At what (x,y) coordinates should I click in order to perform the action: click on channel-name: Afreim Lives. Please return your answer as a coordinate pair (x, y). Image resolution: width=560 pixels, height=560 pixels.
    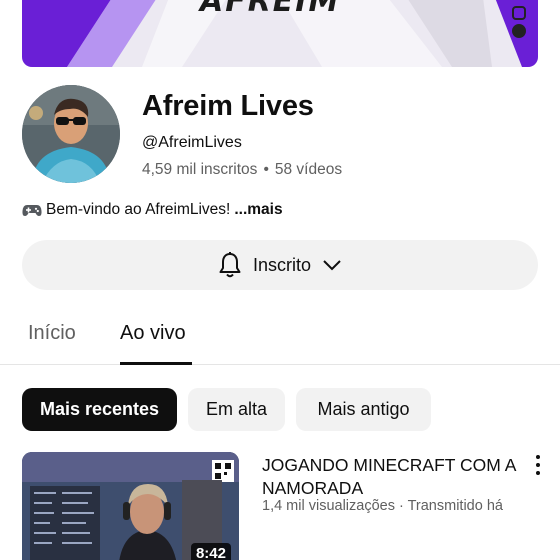
    Looking at the image, I should click on (228, 106).